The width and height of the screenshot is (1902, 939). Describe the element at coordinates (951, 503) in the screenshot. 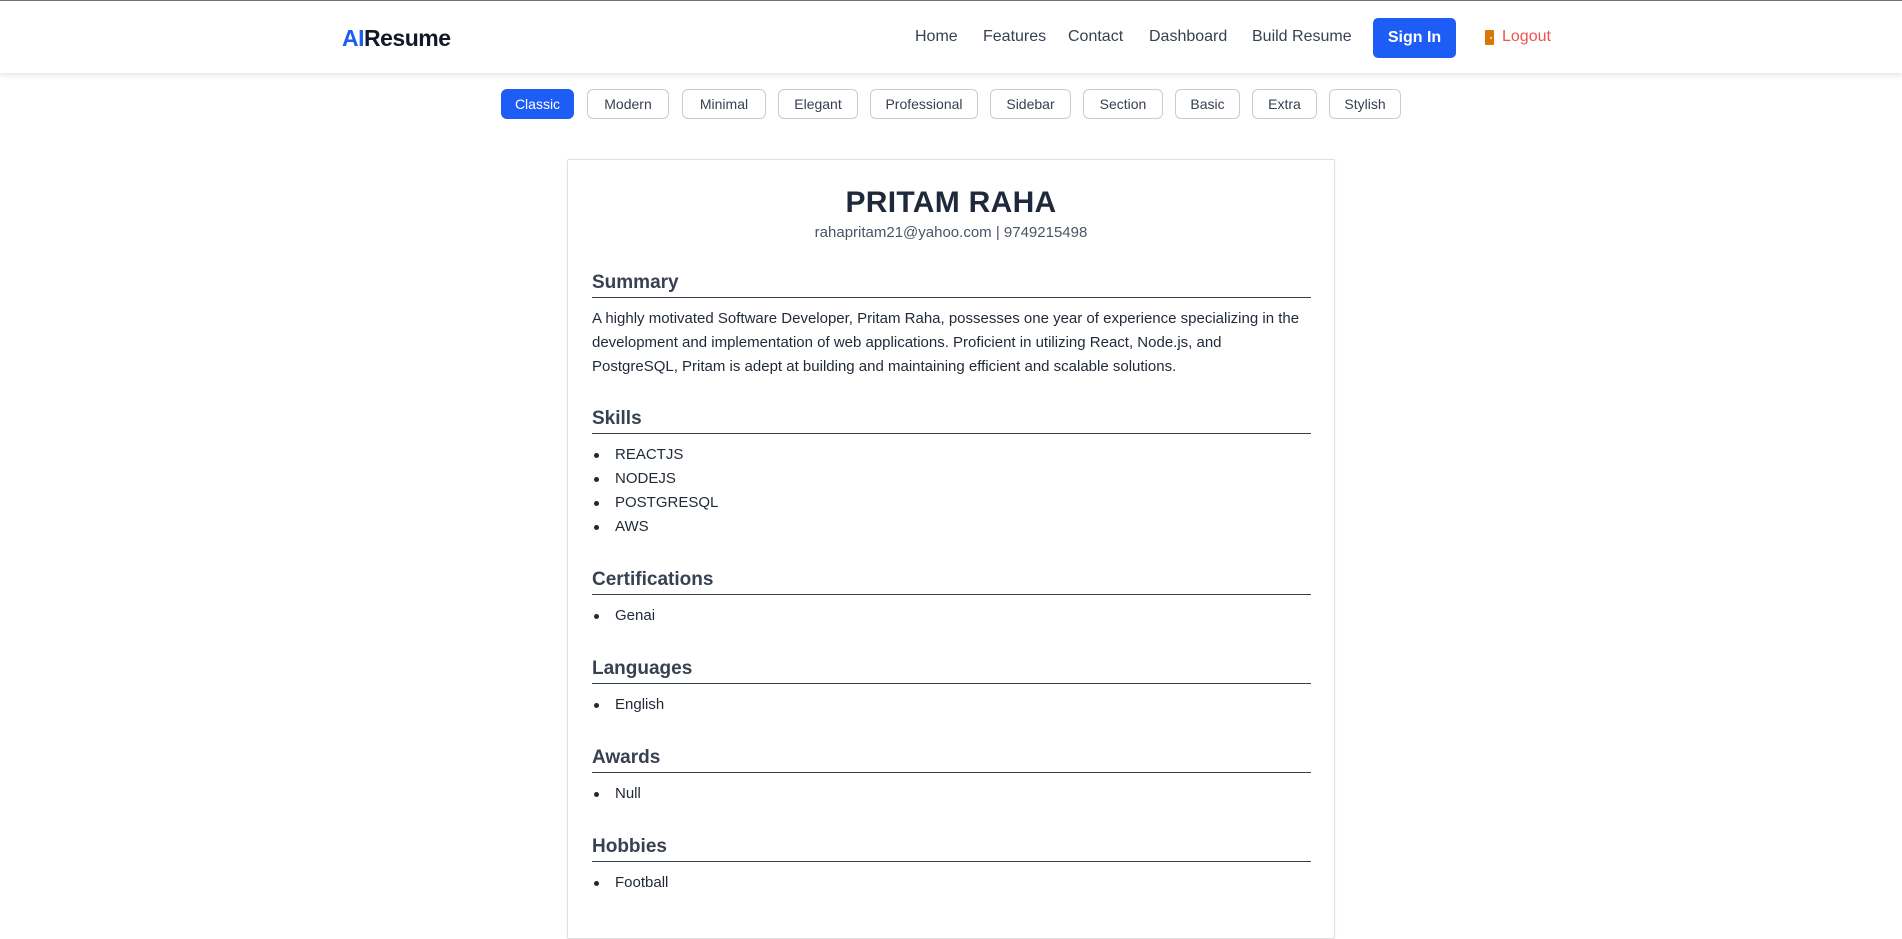

I see `skill-item: POSTGRESQL` at that location.